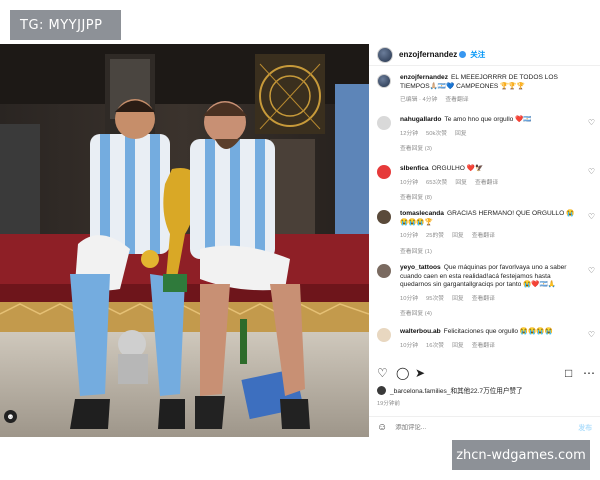 This screenshot has width=600, height=480. What do you see at coordinates (498, 331) in the screenshot?
I see `comment-text: Felicitaciones que orgullo 😭😭😭😭` at bounding box center [498, 331].